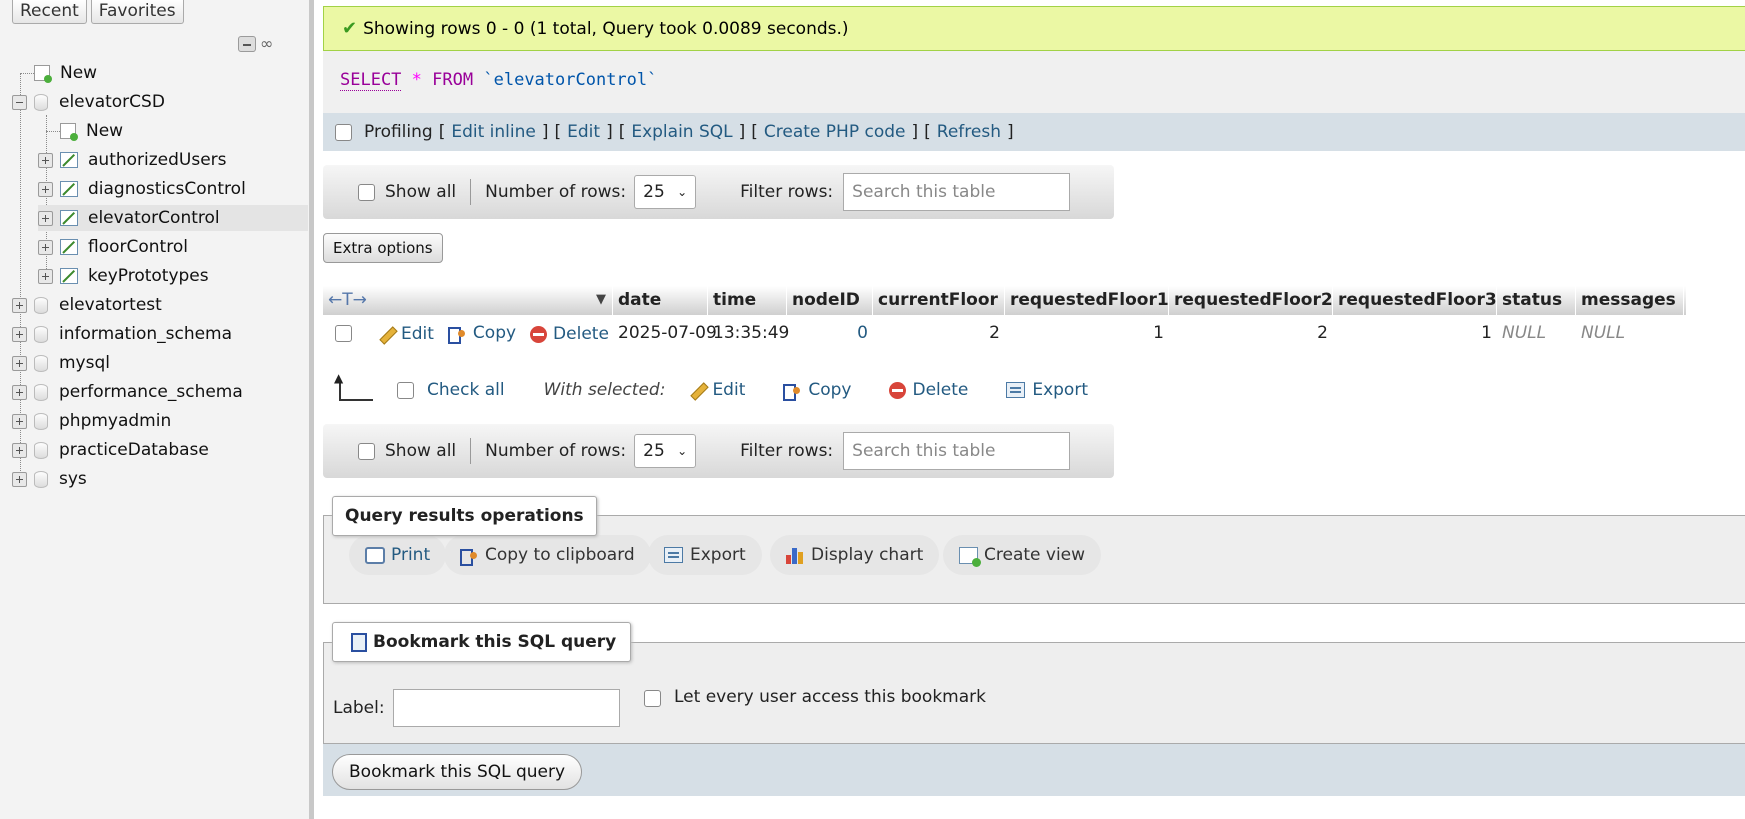 The height and width of the screenshot is (819, 1745). I want to click on tree-item-elevatorcontrol: elevatorControl, so click(173, 218).